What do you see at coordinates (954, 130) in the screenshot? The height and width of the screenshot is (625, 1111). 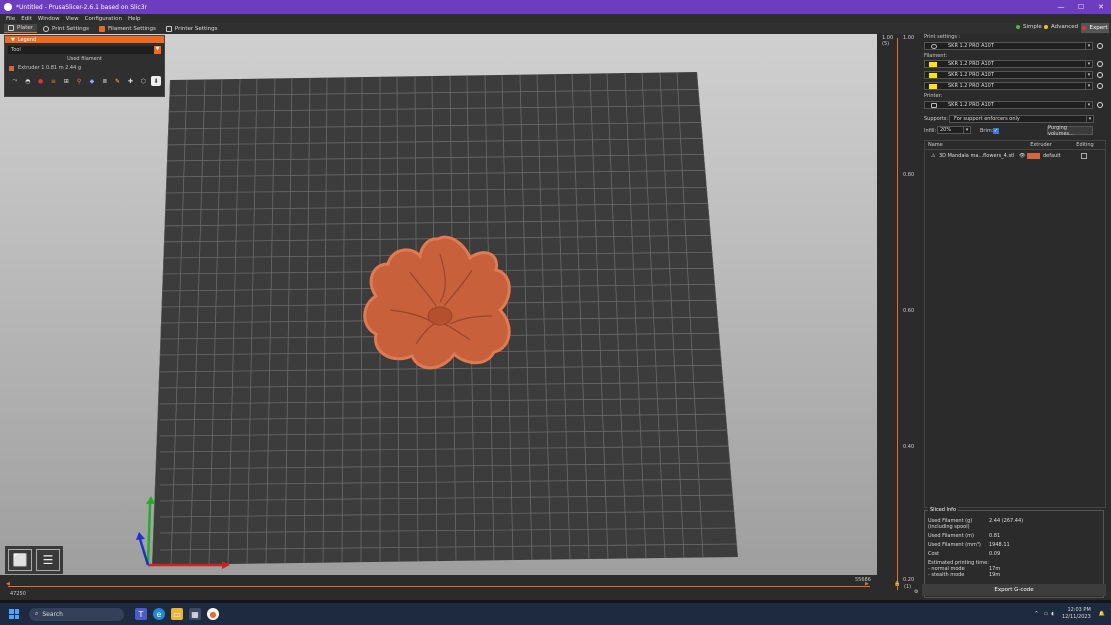 I see `infill-select: 20% ▾` at bounding box center [954, 130].